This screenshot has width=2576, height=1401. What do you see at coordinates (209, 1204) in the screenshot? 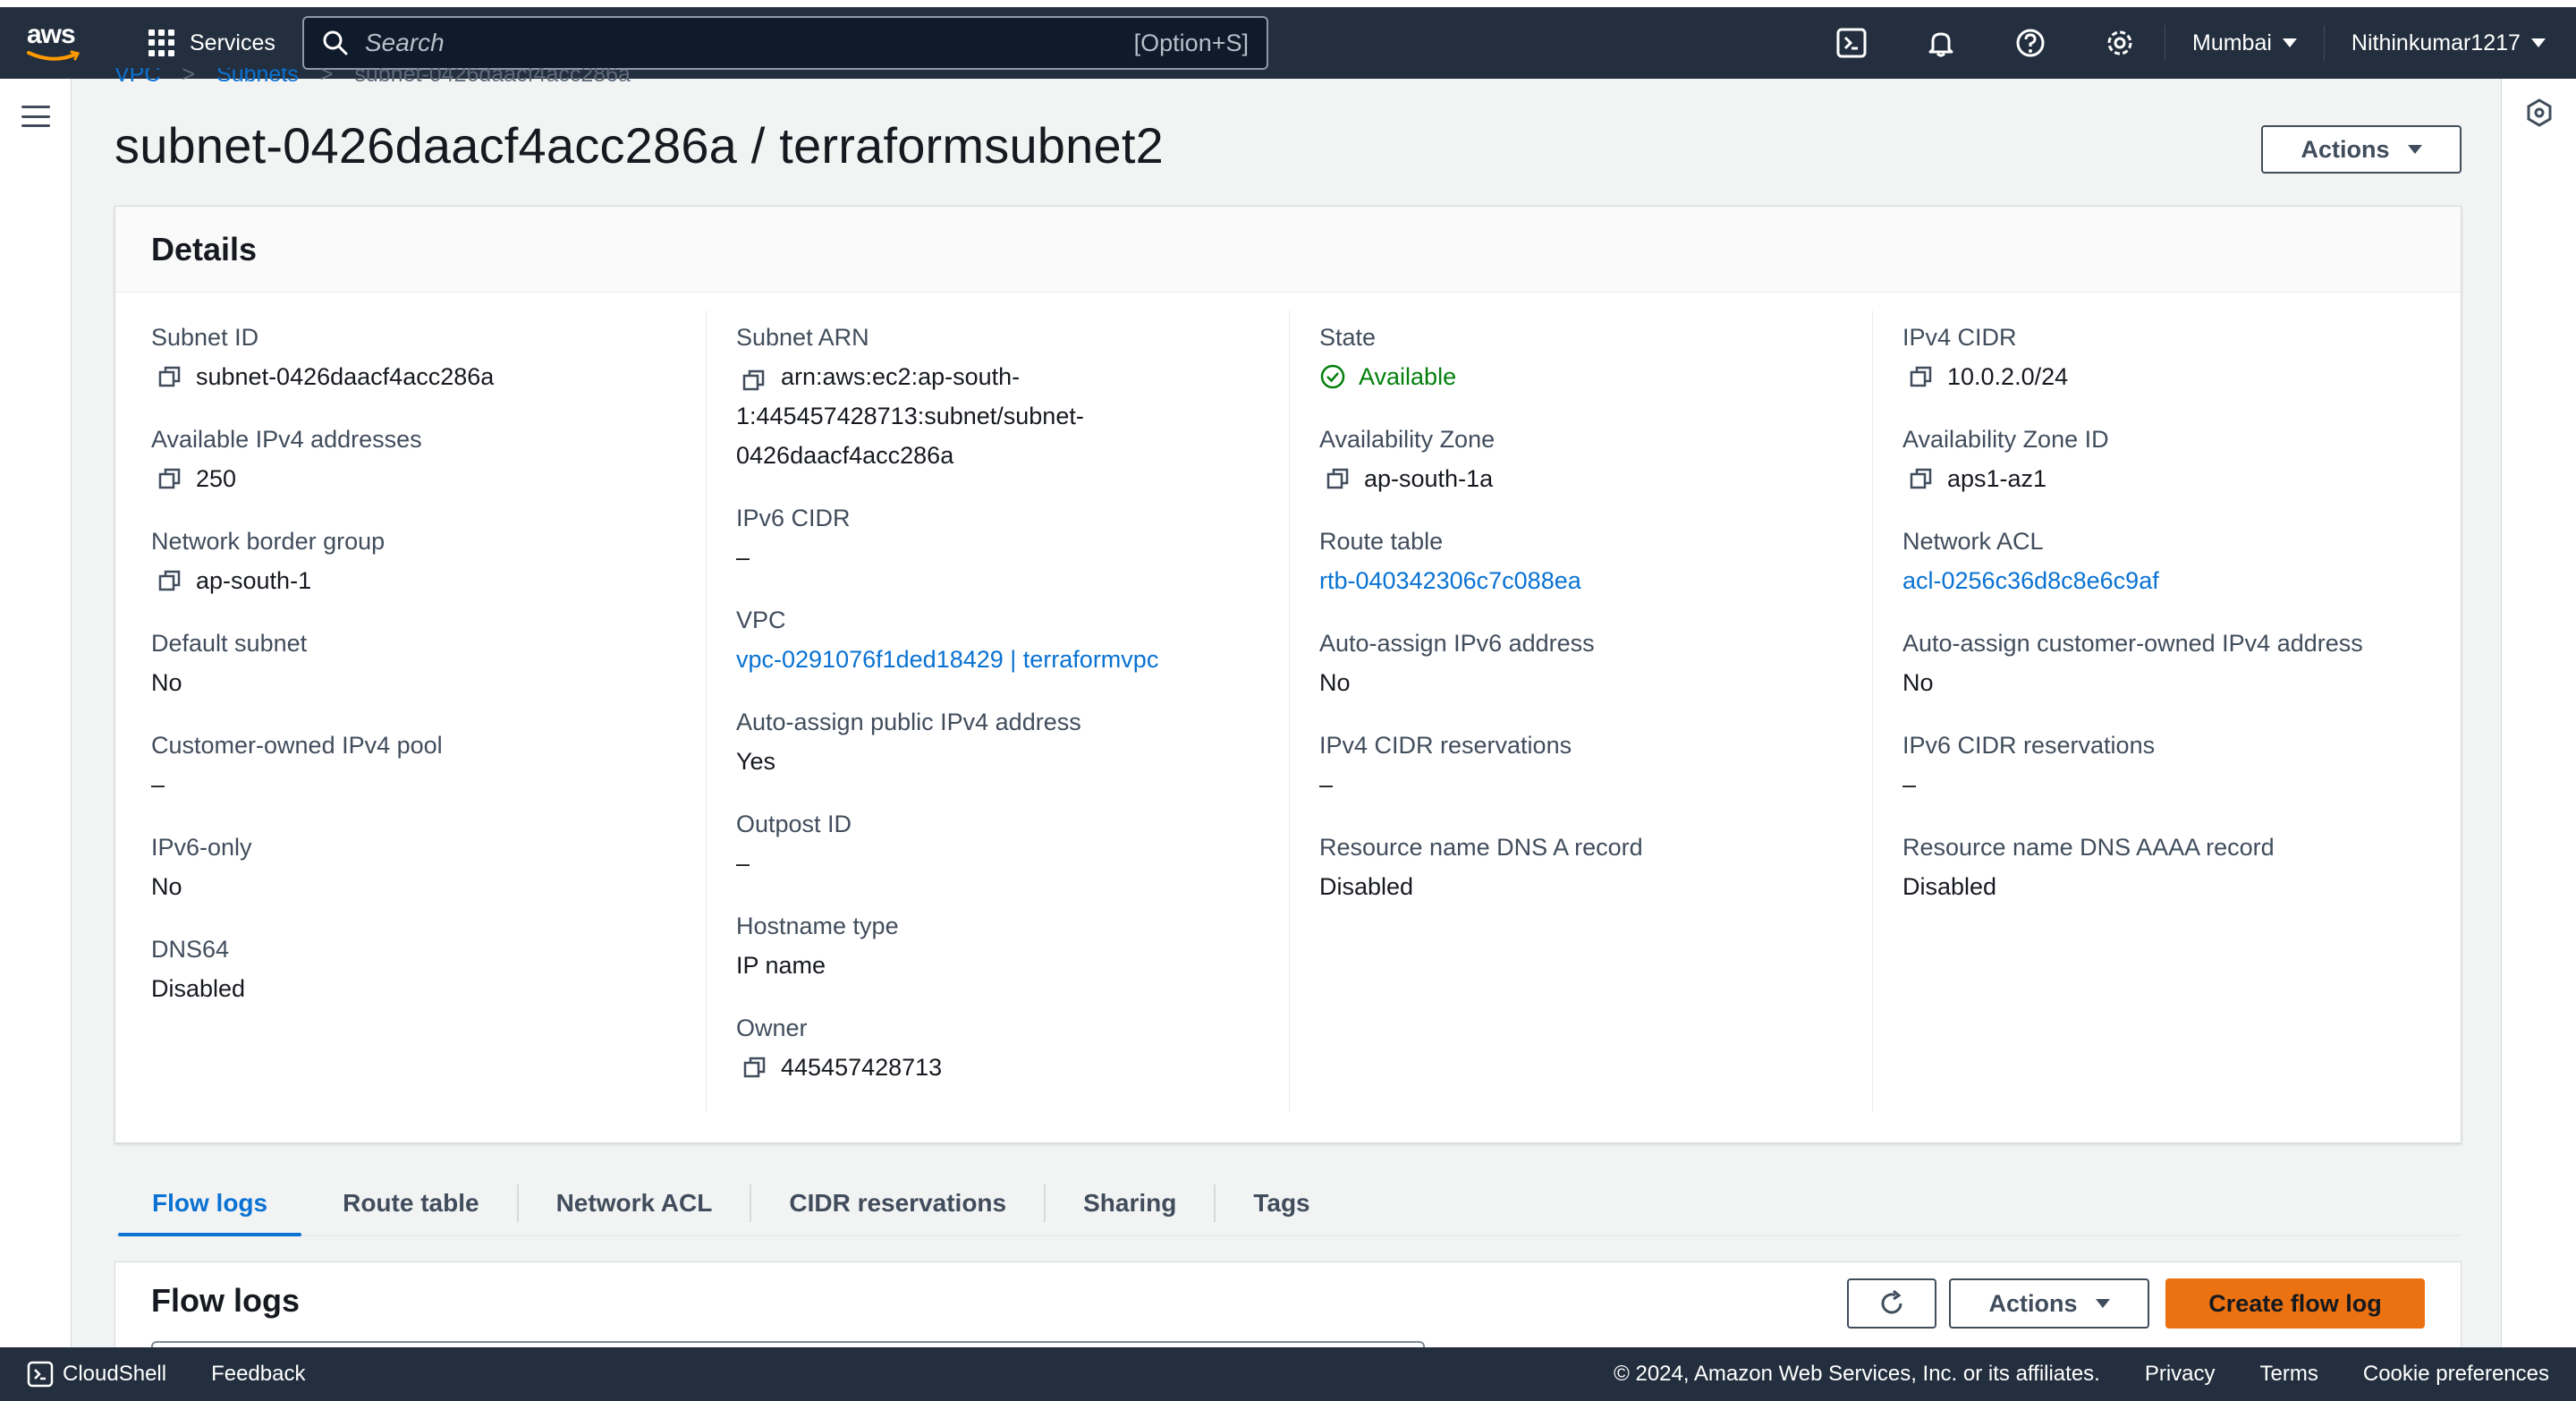
I see `tab-flow-logs: Flow logs` at bounding box center [209, 1204].